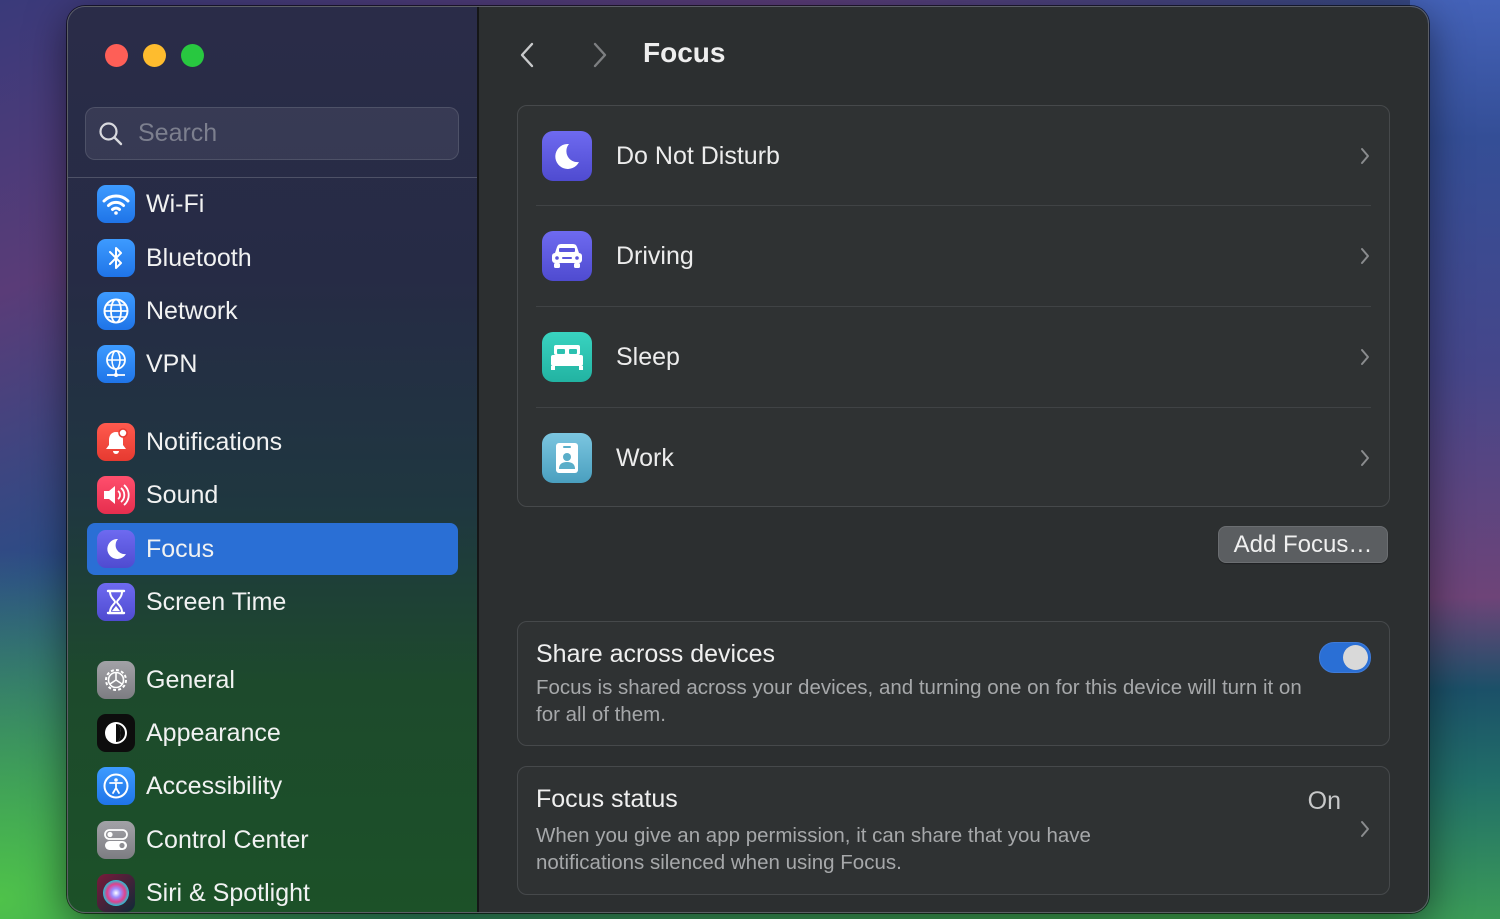 Image resolution: width=1500 pixels, height=919 pixels. What do you see at coordinates (214, 441) in the screenshot?
I see `sidebar-item-label: Notifications` at bounding box center [214, 441].